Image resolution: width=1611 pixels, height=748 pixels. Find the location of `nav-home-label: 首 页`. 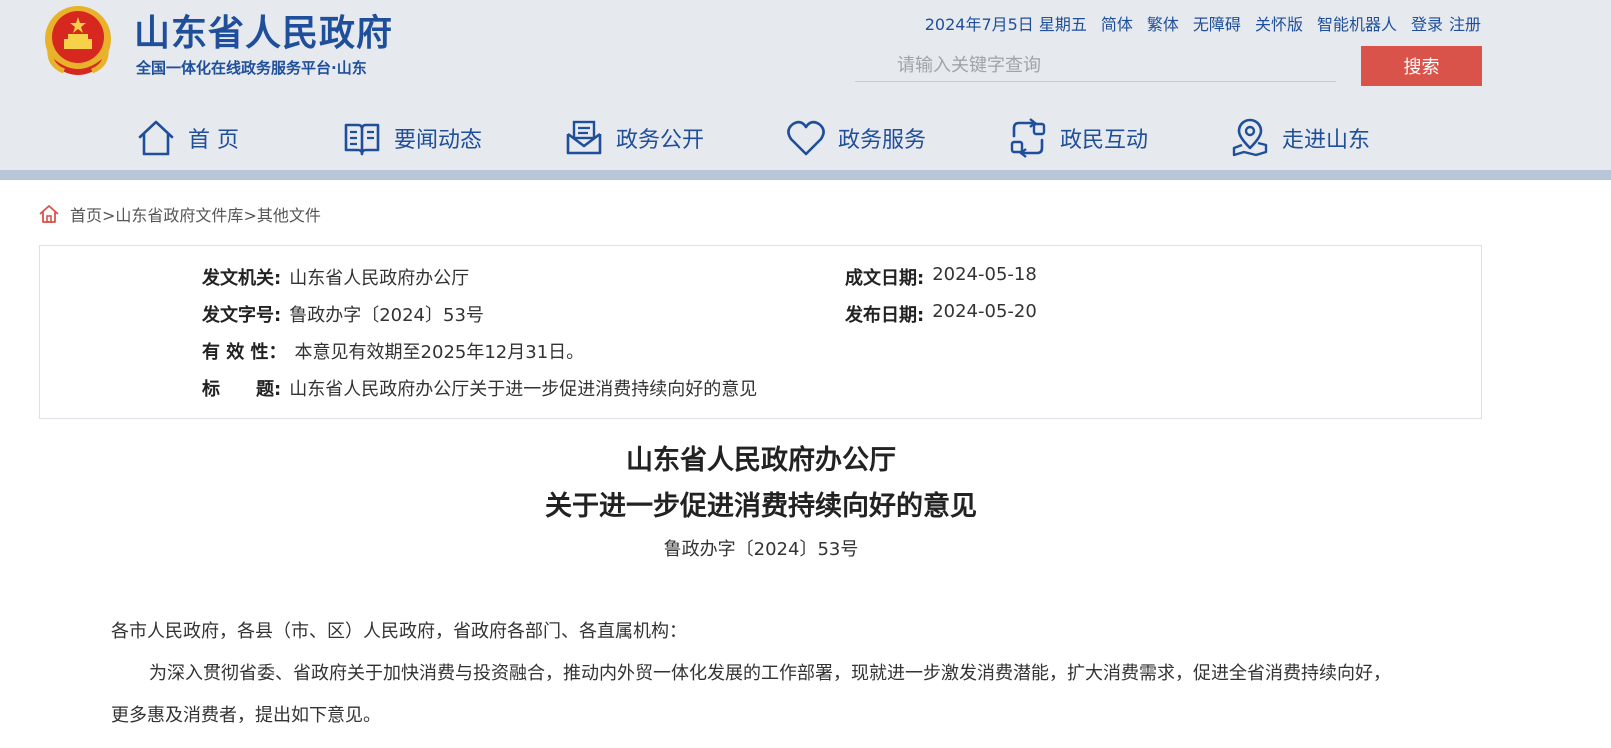

nav-home-label: 首 页 is located at coordinates (213, 140).